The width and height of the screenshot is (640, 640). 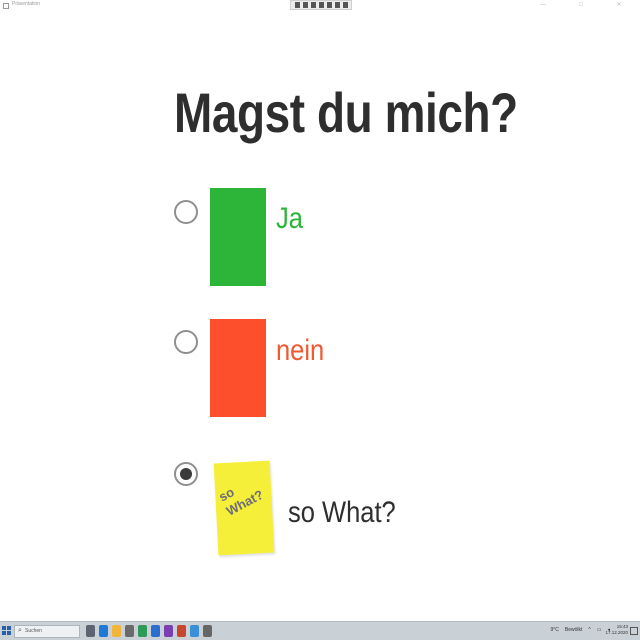 What do you see at coordinates (194, 631) in the screenshot?
I see `photos-icon` at bounding box center [194, 631].